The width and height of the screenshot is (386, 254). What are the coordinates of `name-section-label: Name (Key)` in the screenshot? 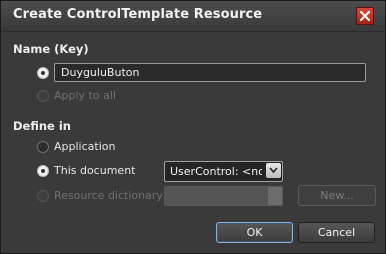 It's located at (51, 49).